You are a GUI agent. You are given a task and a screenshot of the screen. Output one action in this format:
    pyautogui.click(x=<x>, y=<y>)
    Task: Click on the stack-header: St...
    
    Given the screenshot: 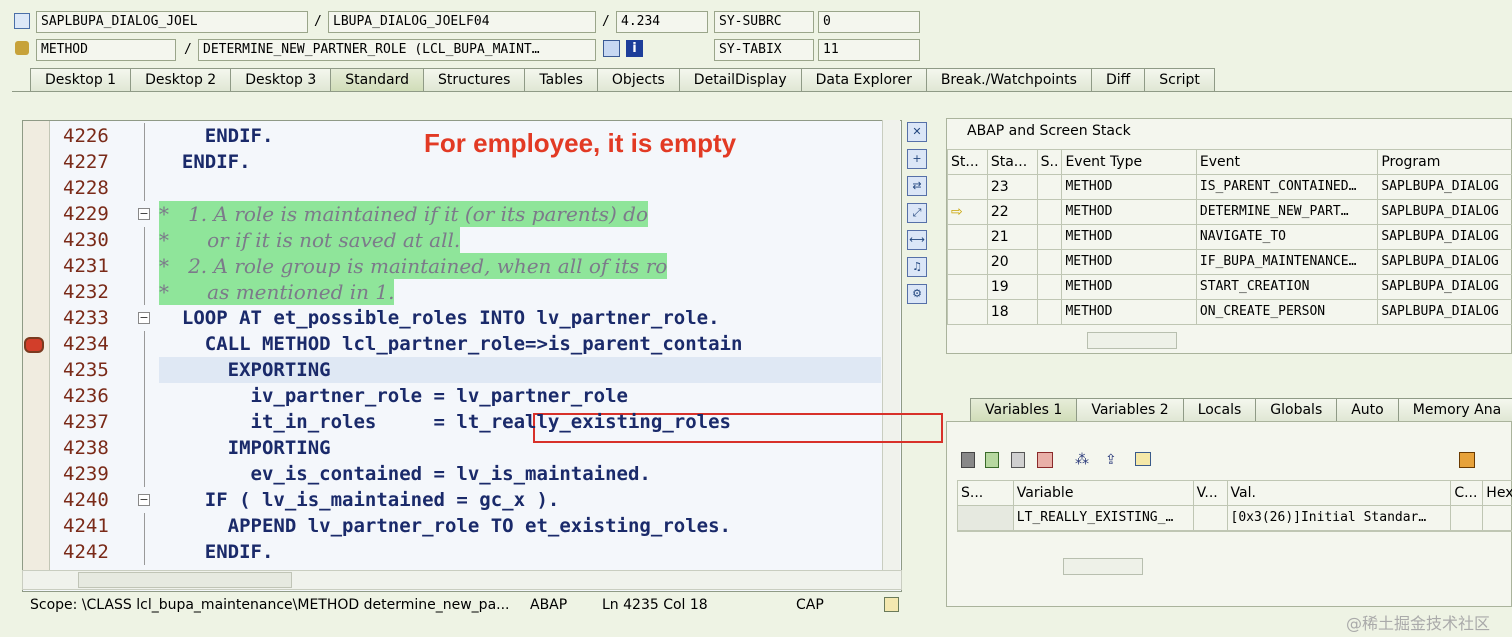 What is the action you would take?
    pyautogui.click(x=967, y=162)
    